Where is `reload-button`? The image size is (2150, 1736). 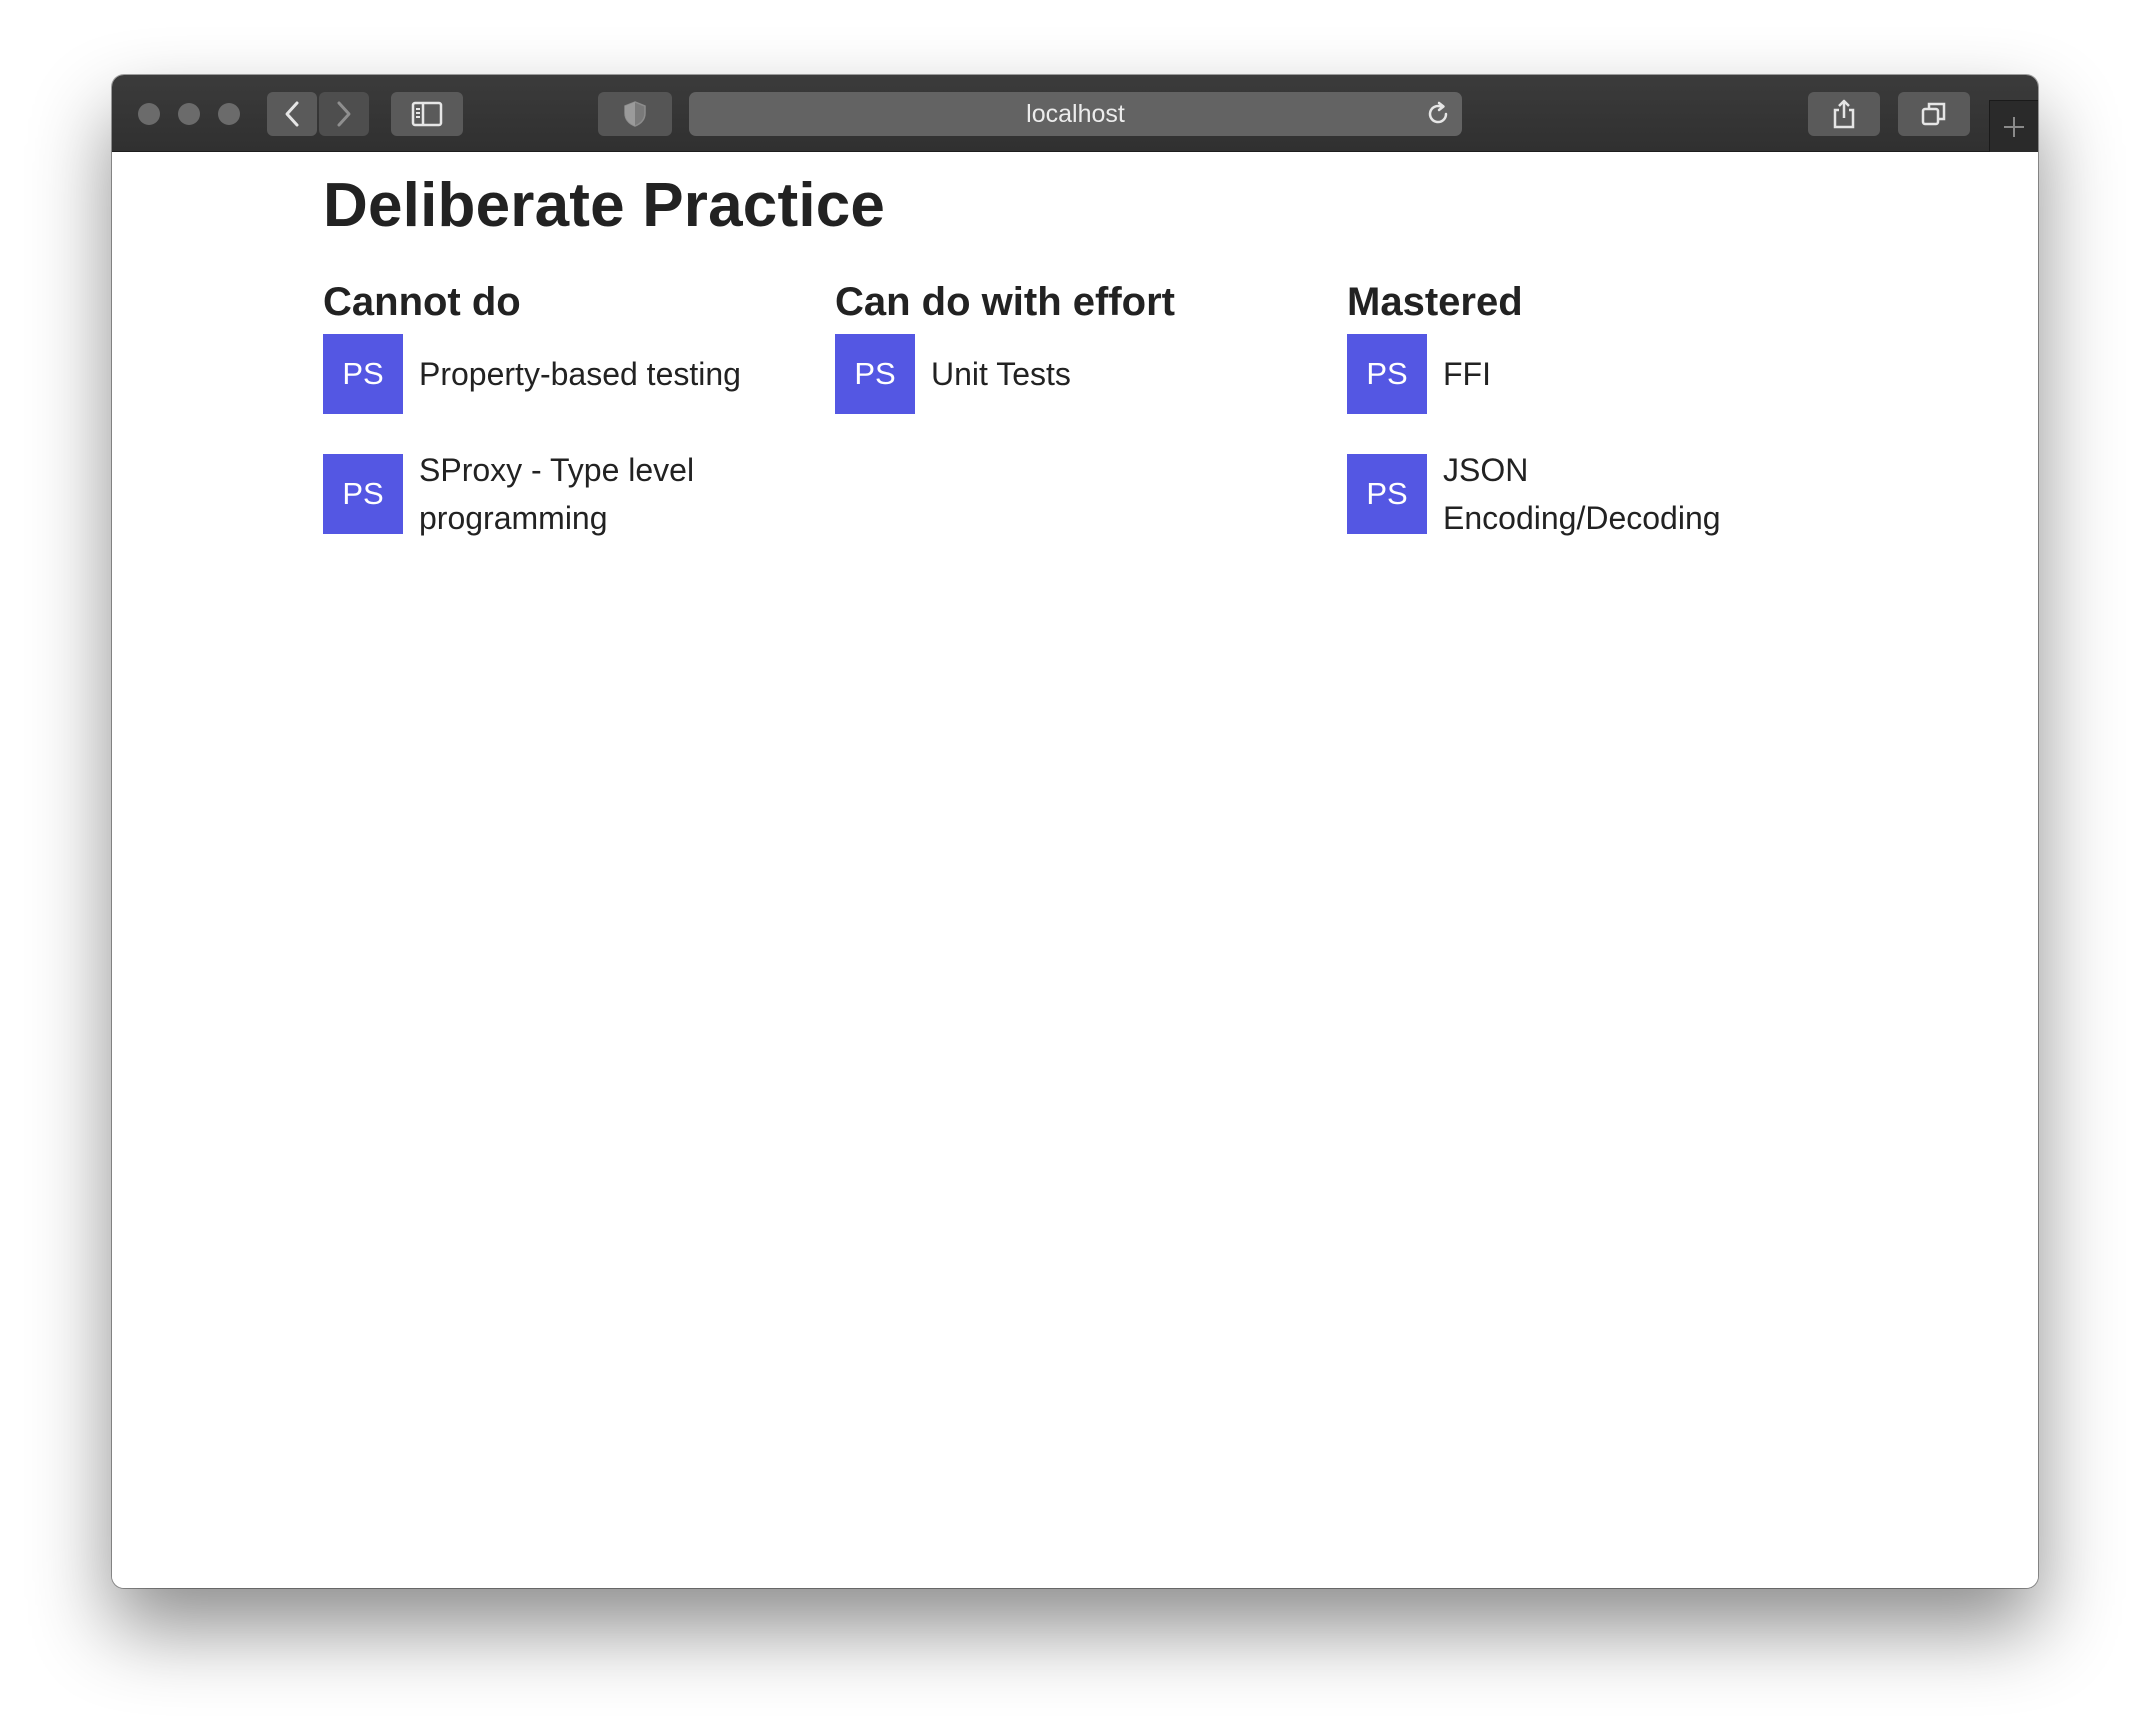 reload-button is located at coordinates (1438, 116).